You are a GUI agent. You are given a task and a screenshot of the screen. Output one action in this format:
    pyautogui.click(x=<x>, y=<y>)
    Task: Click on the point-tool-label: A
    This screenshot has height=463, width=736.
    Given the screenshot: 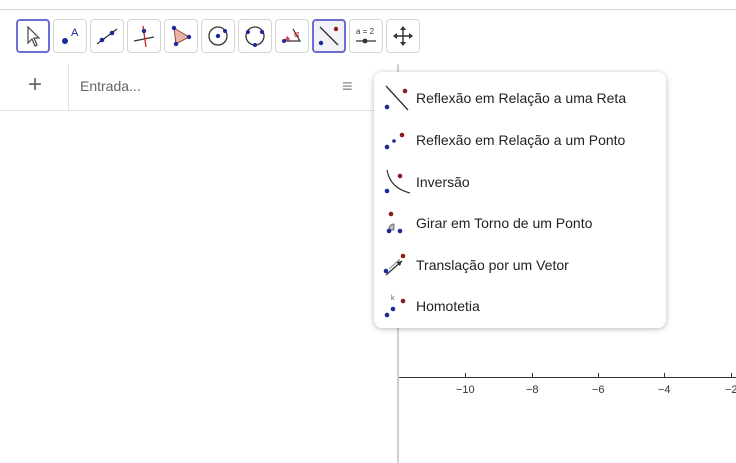 What is the action you would take?
    pyautogui.click(x=75, y=33)
    